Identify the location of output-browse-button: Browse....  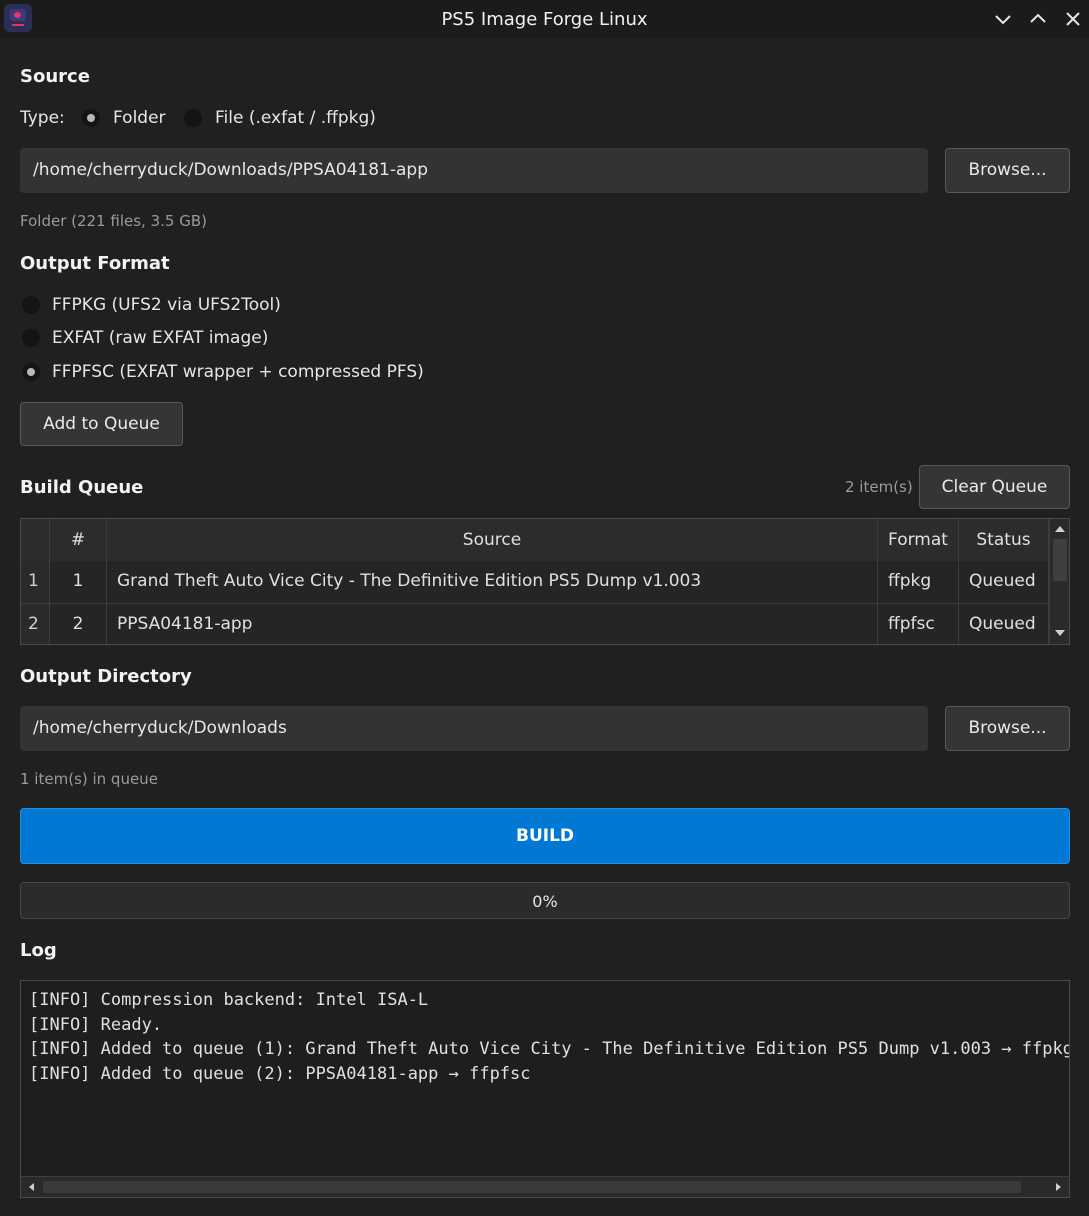
(1007, 728).